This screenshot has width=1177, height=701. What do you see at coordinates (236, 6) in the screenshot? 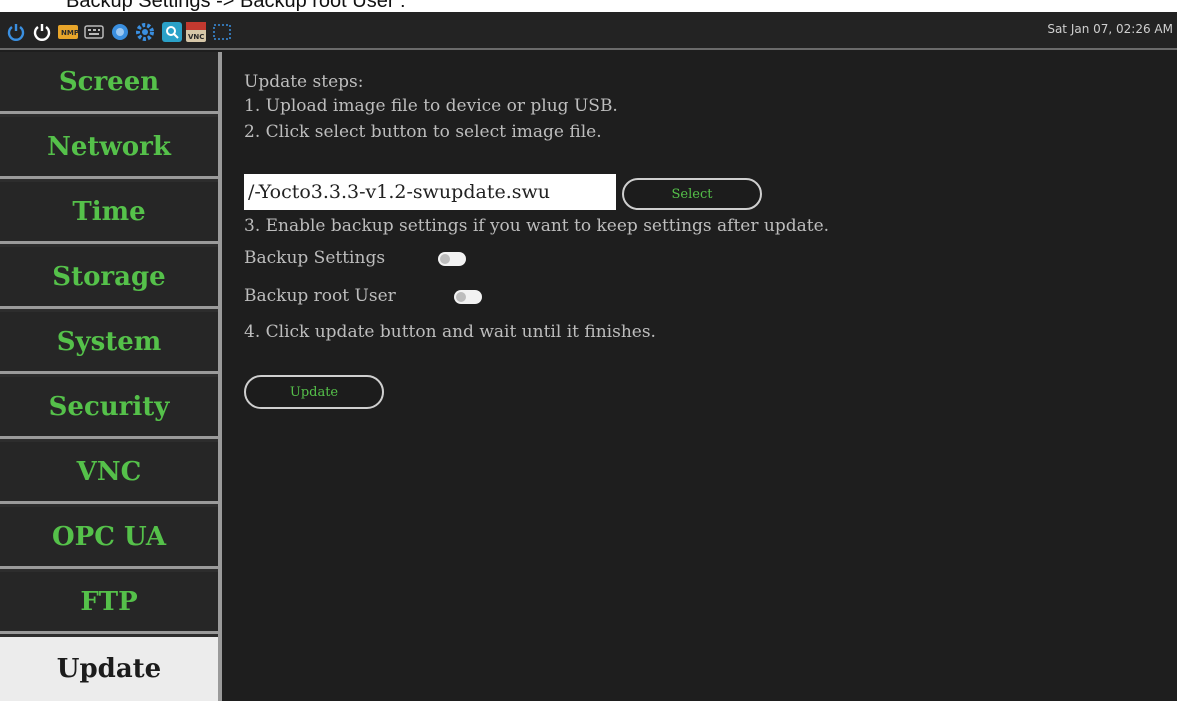
I see `screenshot-caption: Backup Settings -> Backup root User :` at bounding box center [236, 6].